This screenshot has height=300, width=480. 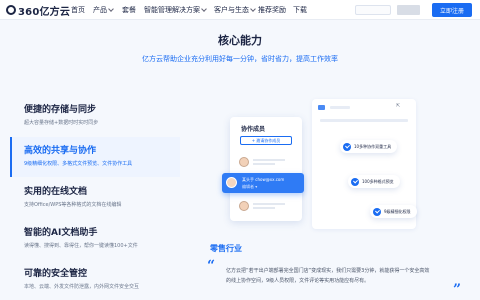 I want to click on nav-products: 产品, so click(x=107, y=10).